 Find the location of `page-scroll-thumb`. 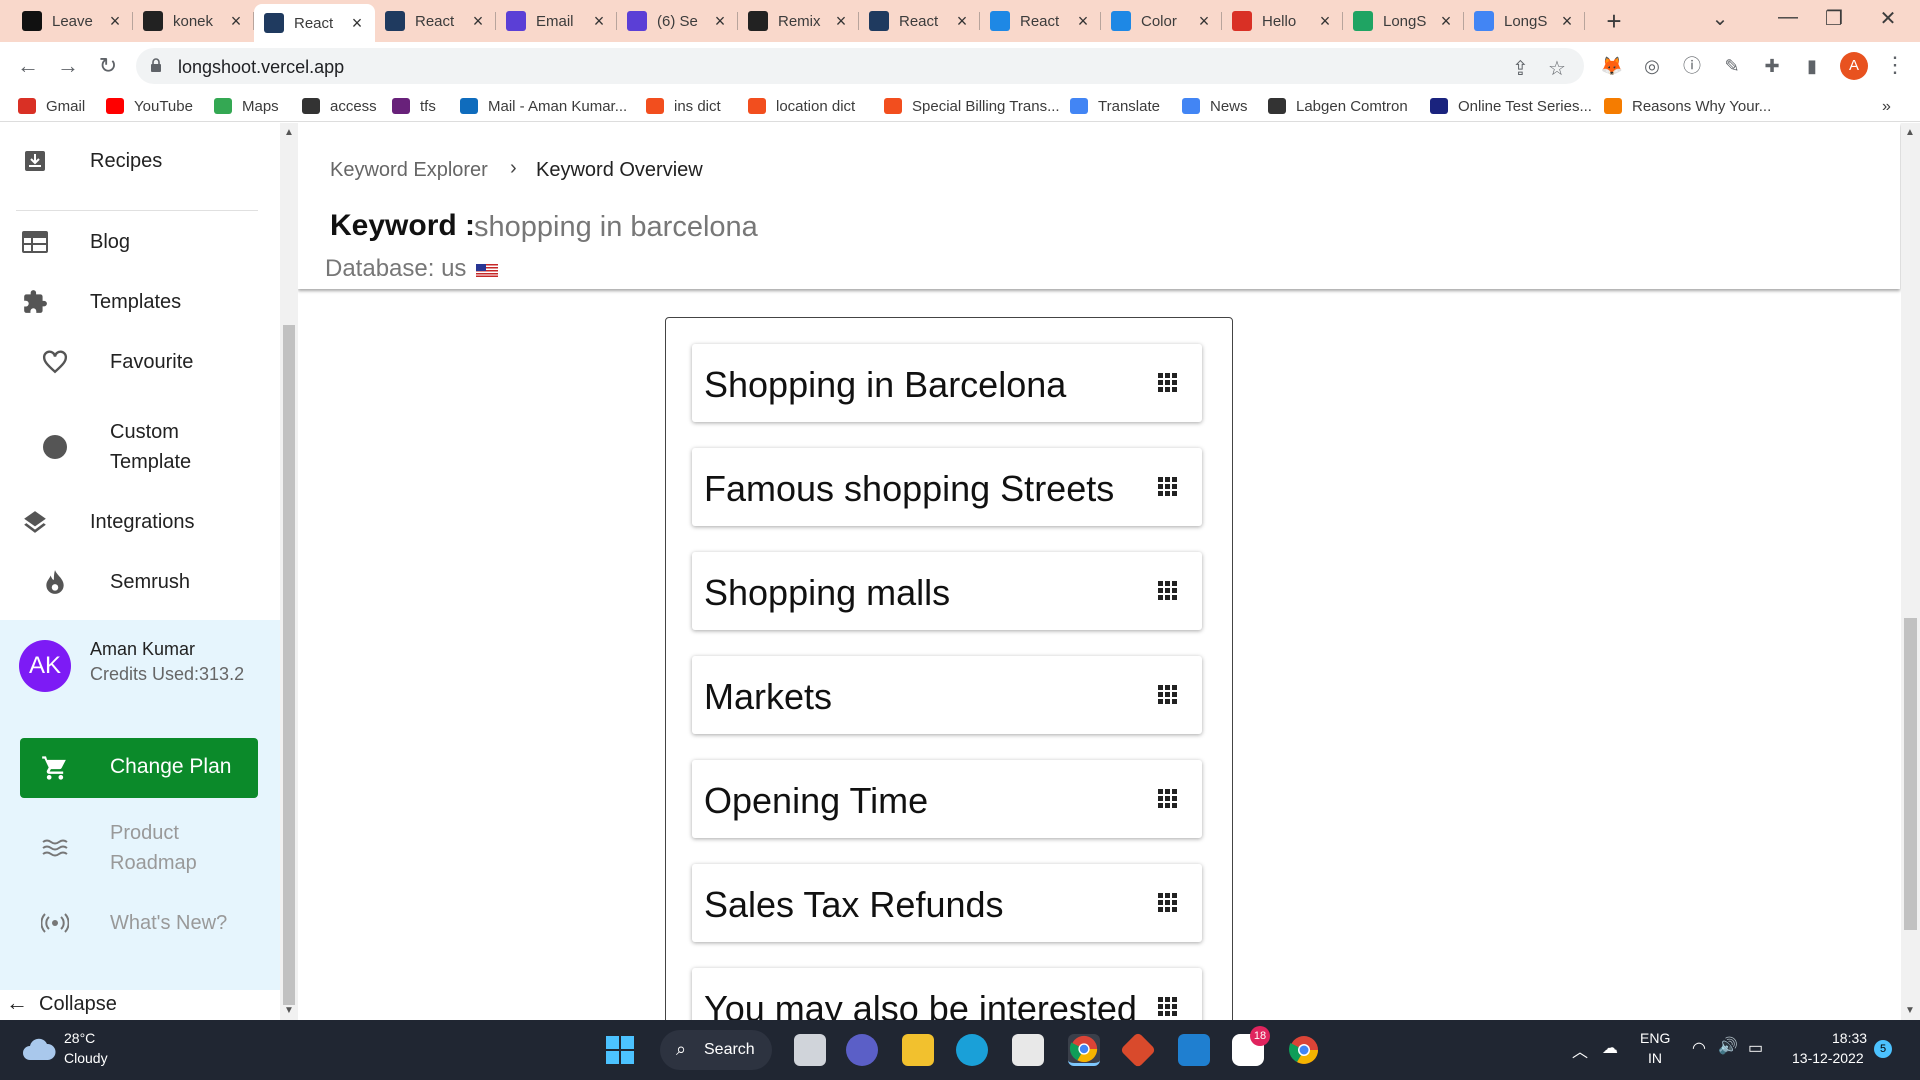

page-scroll-thumb is located at coordinates (1910, 774).